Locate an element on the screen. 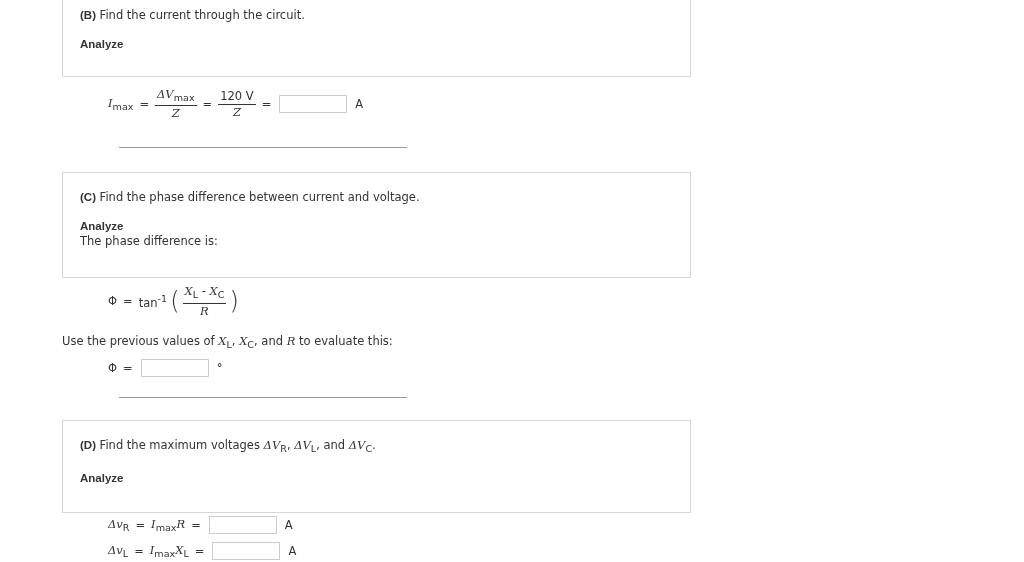  numerator: X$_{L}$ - X$_{C}$ is located at coordinates (204, 294).